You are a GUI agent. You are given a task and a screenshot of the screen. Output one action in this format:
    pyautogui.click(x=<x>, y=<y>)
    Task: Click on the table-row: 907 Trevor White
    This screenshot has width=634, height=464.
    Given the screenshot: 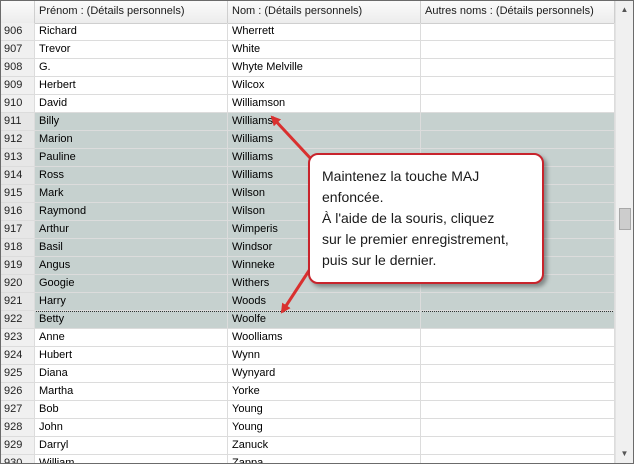 What is the action you would take?
    pyautogui.click(x=308, y=50)
    